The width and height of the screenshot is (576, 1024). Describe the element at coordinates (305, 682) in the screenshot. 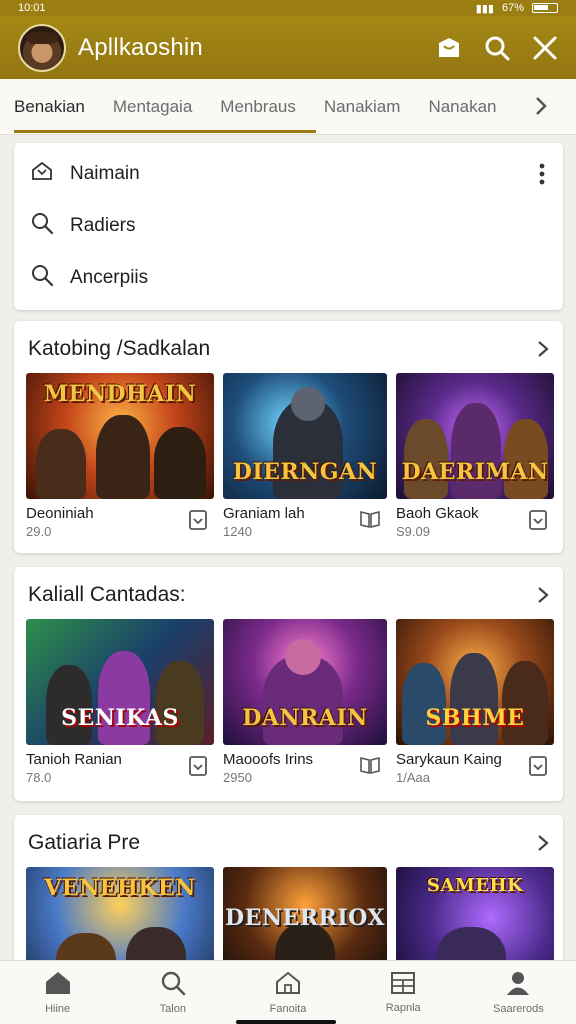

I see `game-thumbnail: DANRAIN` at that location.